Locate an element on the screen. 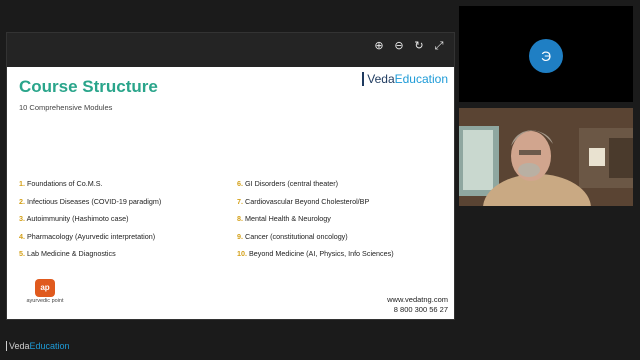 This screenshot has height=360, width=640. module-number: 9. is located at coordinates (240, 236).